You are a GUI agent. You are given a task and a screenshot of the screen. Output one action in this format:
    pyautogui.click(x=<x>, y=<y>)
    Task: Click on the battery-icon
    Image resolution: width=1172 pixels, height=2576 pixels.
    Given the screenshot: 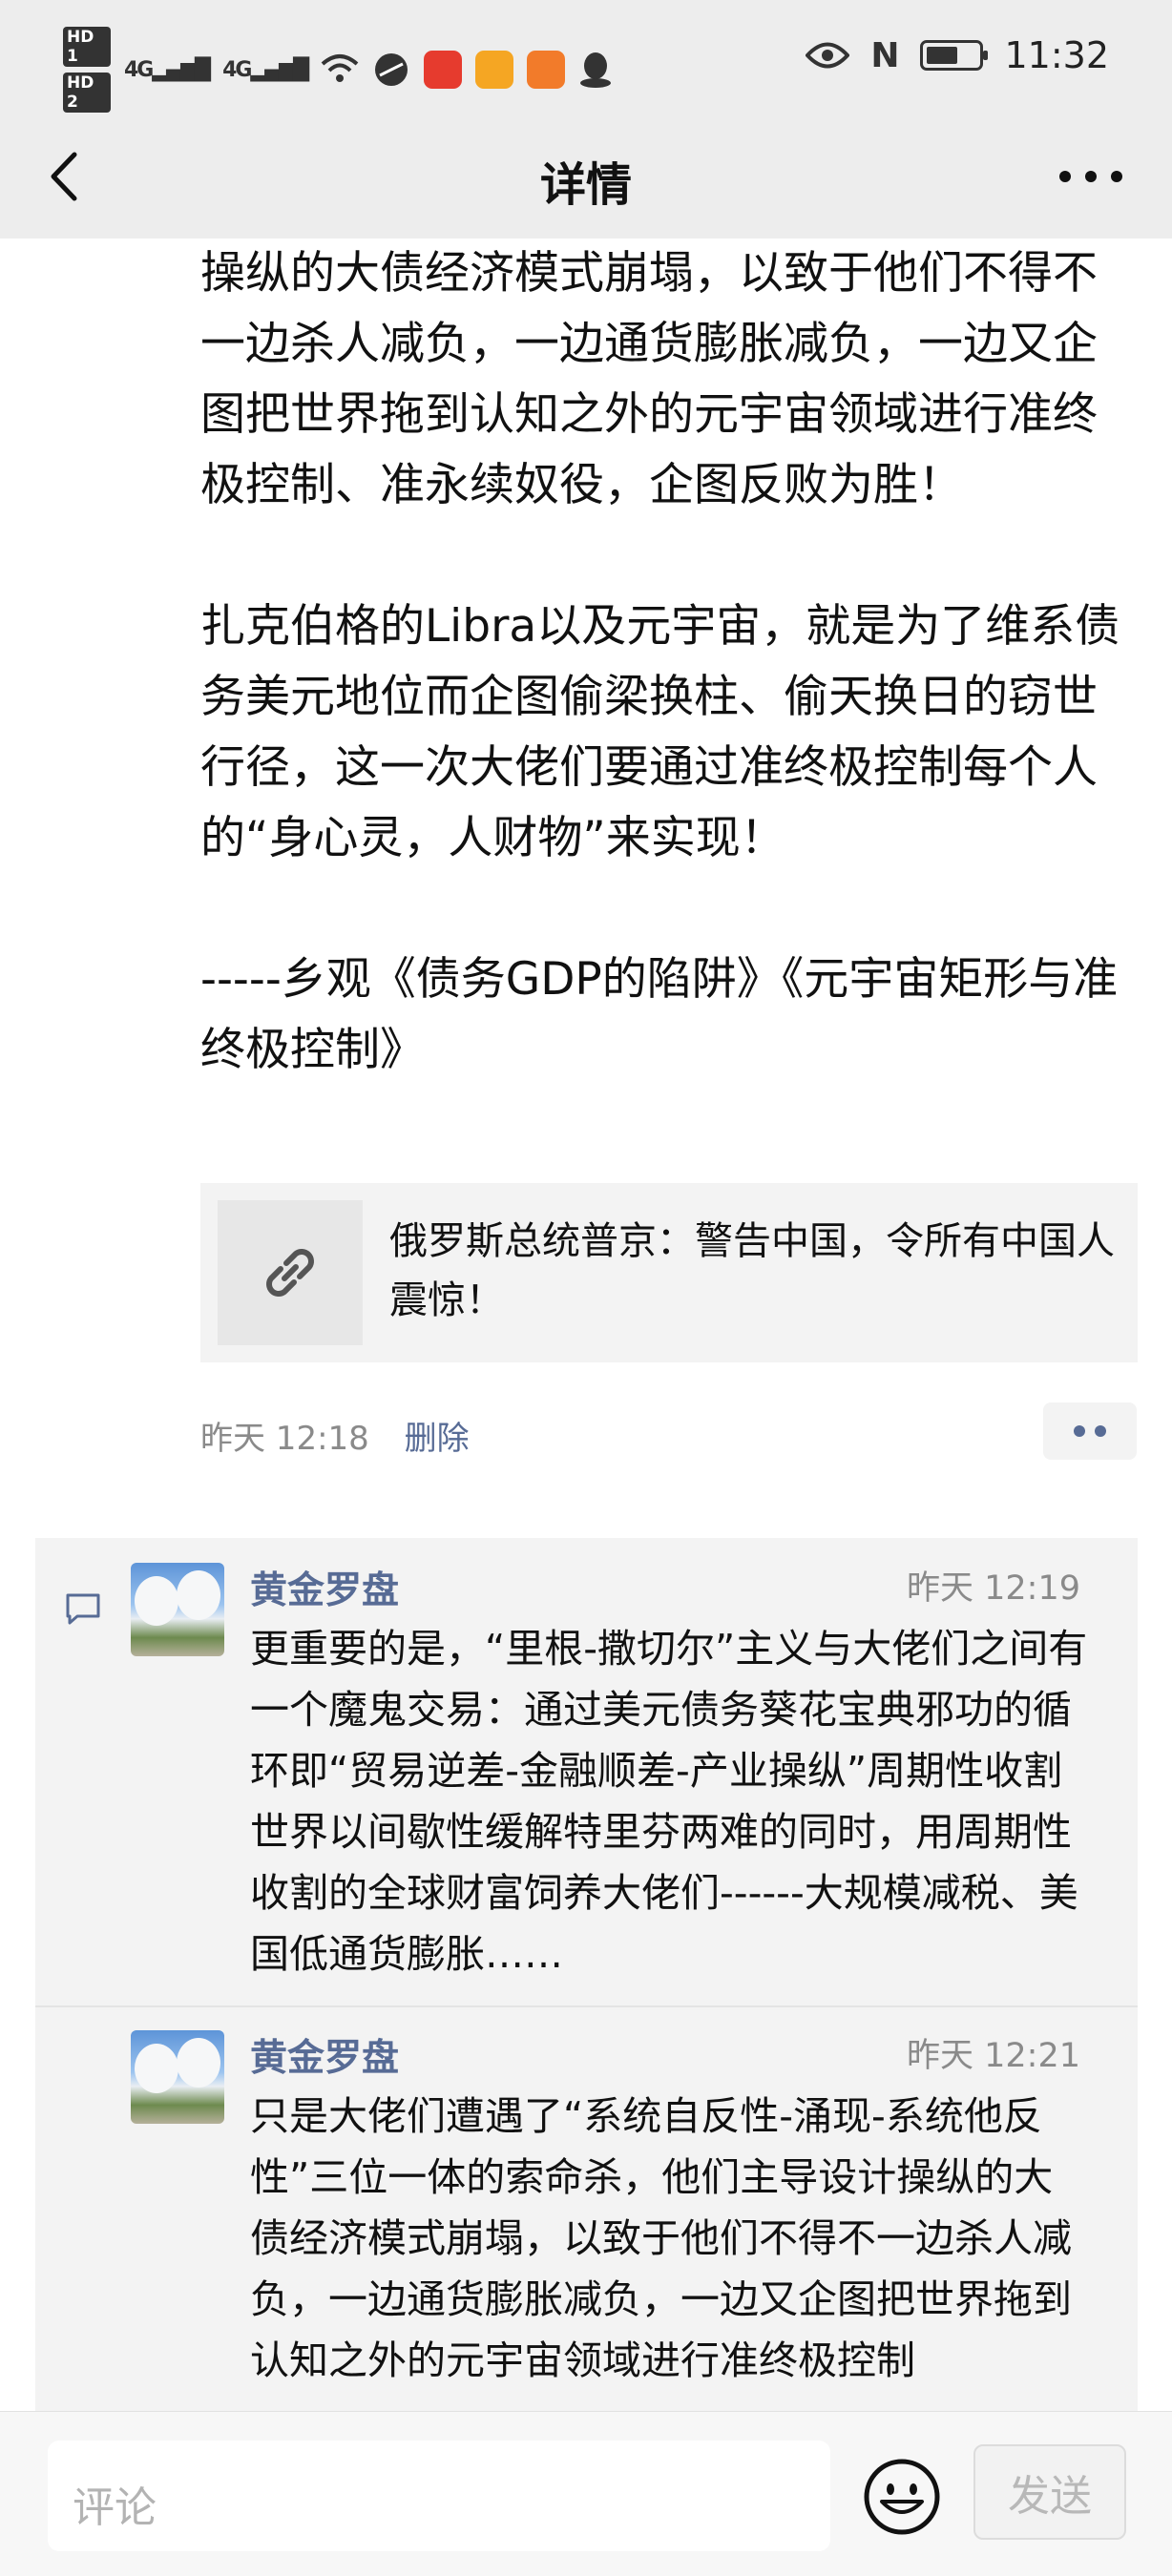 What is the action you would take?
    pyautogui.click(x=954, y=55)
    